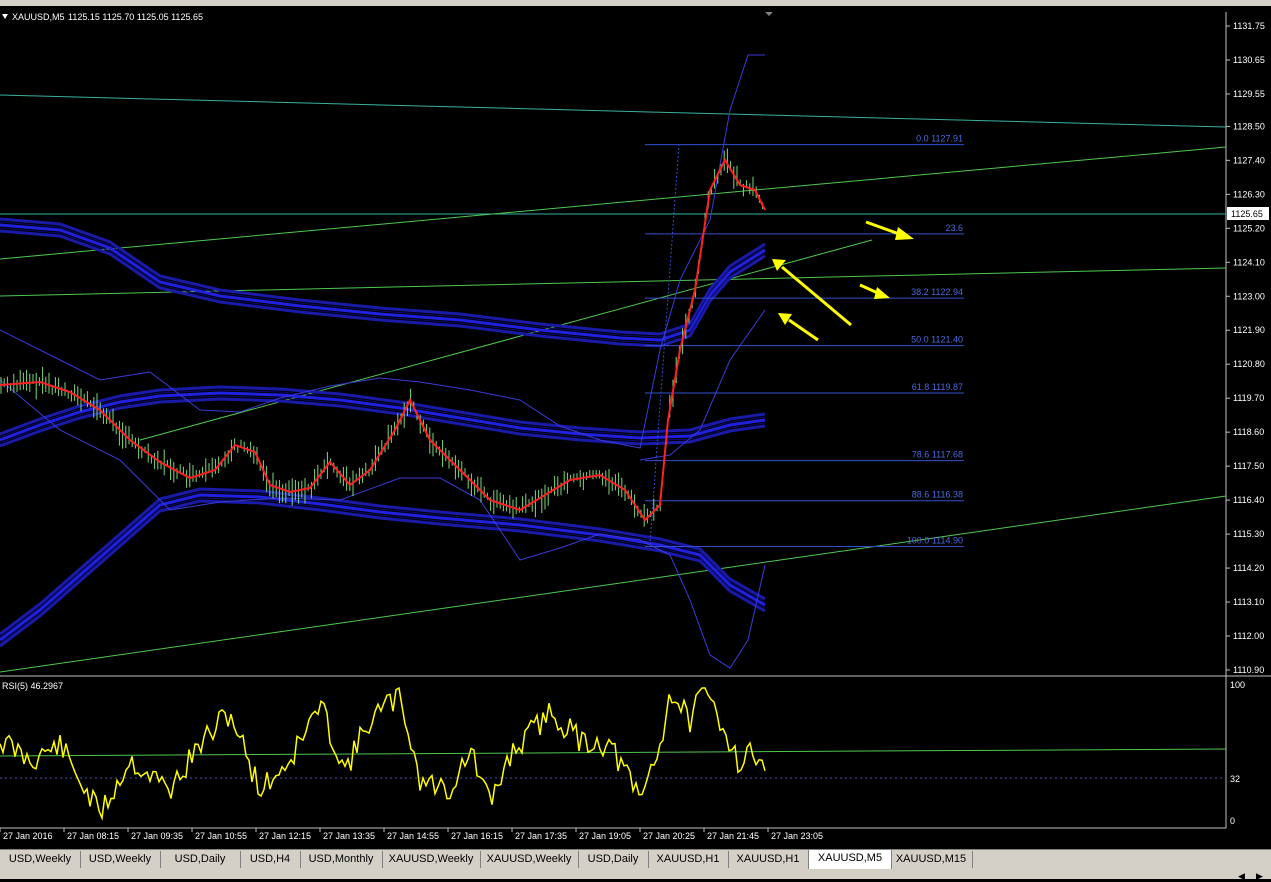 Image resolution: width=1271 pixels, height=882 pixels. Describe the element at coordinates (1249, 126) in the screenshot. I see `price-tick-label: 1128.50` at that location.